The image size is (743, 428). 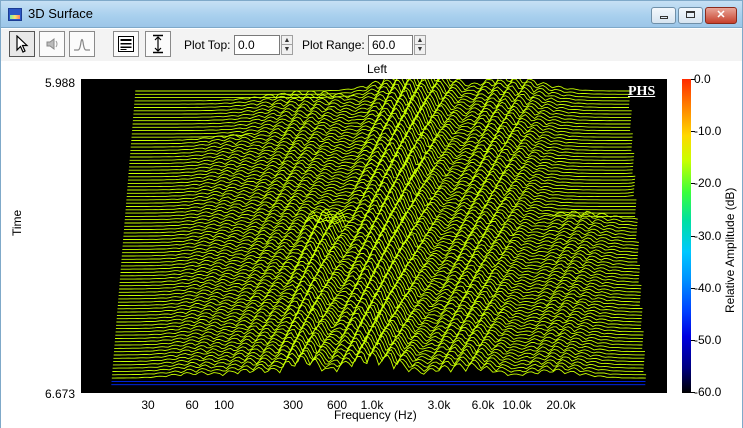 I want to click on x-tick-label: 30, so click(x=148, y=405).